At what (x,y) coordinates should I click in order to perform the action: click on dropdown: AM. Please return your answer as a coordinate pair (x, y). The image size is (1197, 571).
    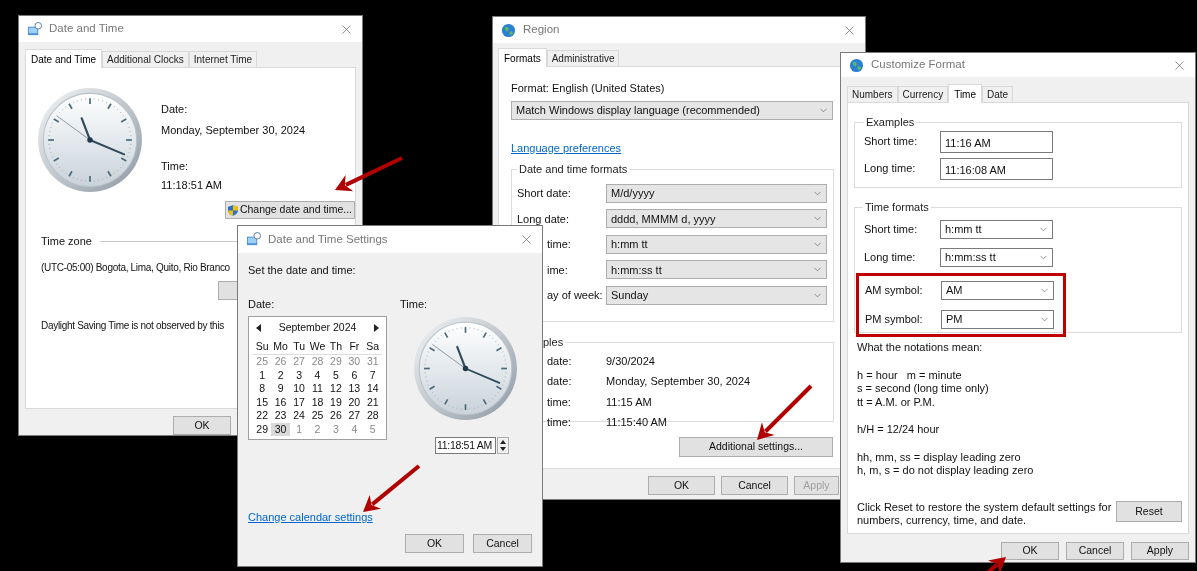
    Looking at the image, I should click on (997, 290).